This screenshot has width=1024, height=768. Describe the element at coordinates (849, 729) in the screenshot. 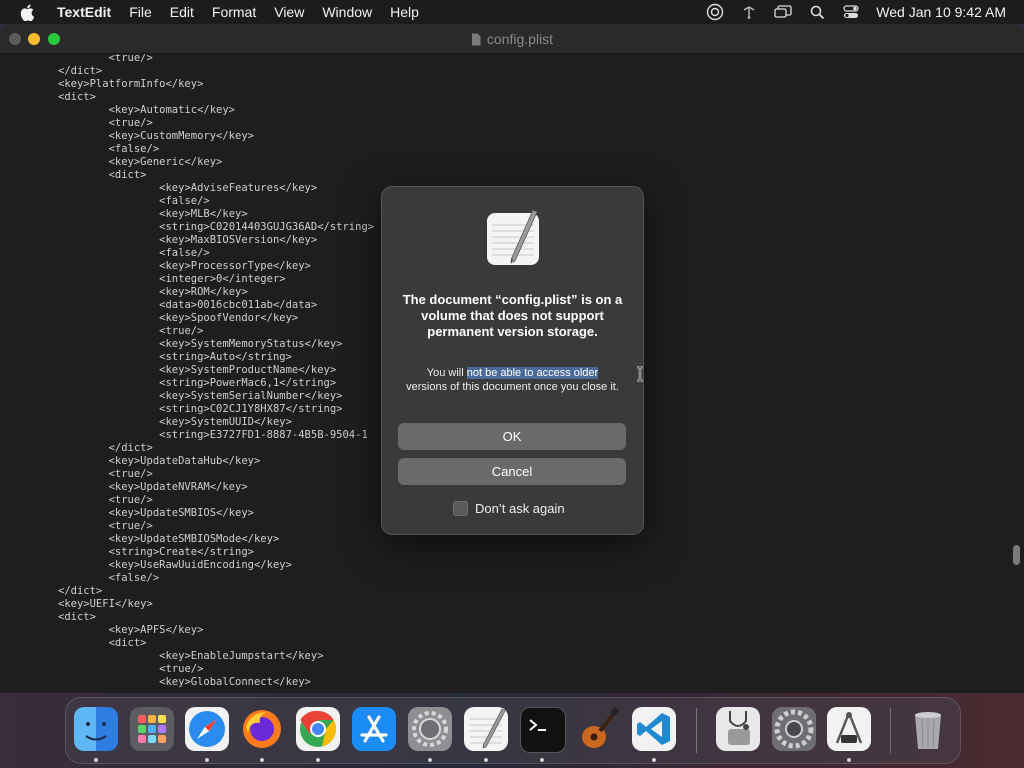

I see `instruments-dock-icon` at that location.